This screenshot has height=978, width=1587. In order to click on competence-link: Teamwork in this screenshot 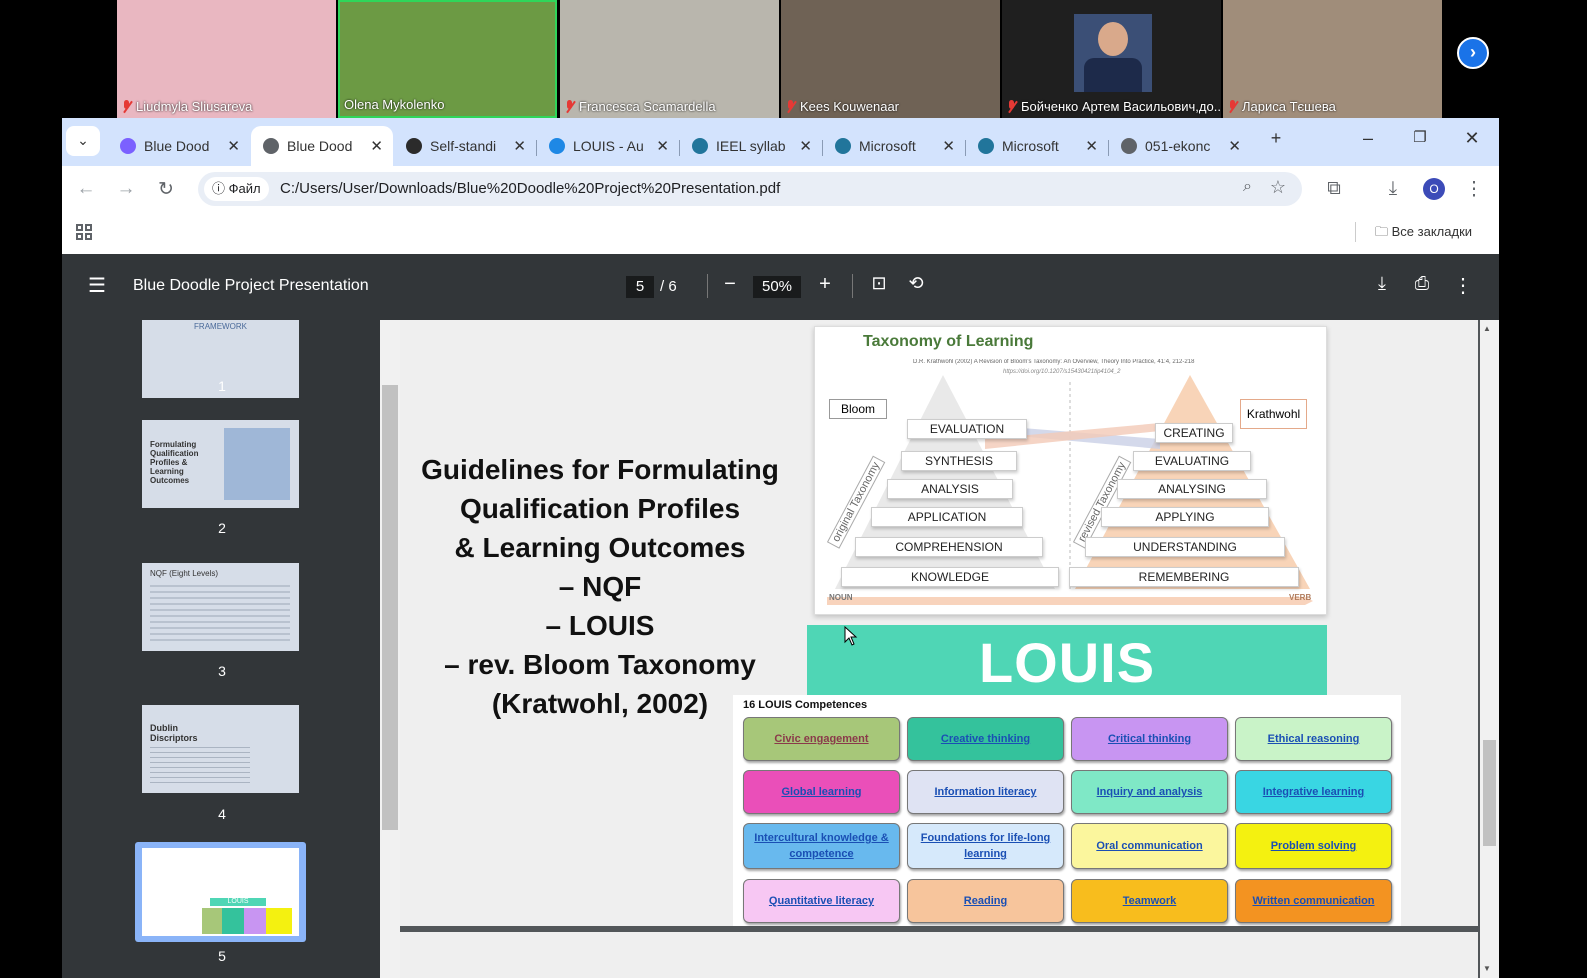, I will do `click(1149, 901)`.